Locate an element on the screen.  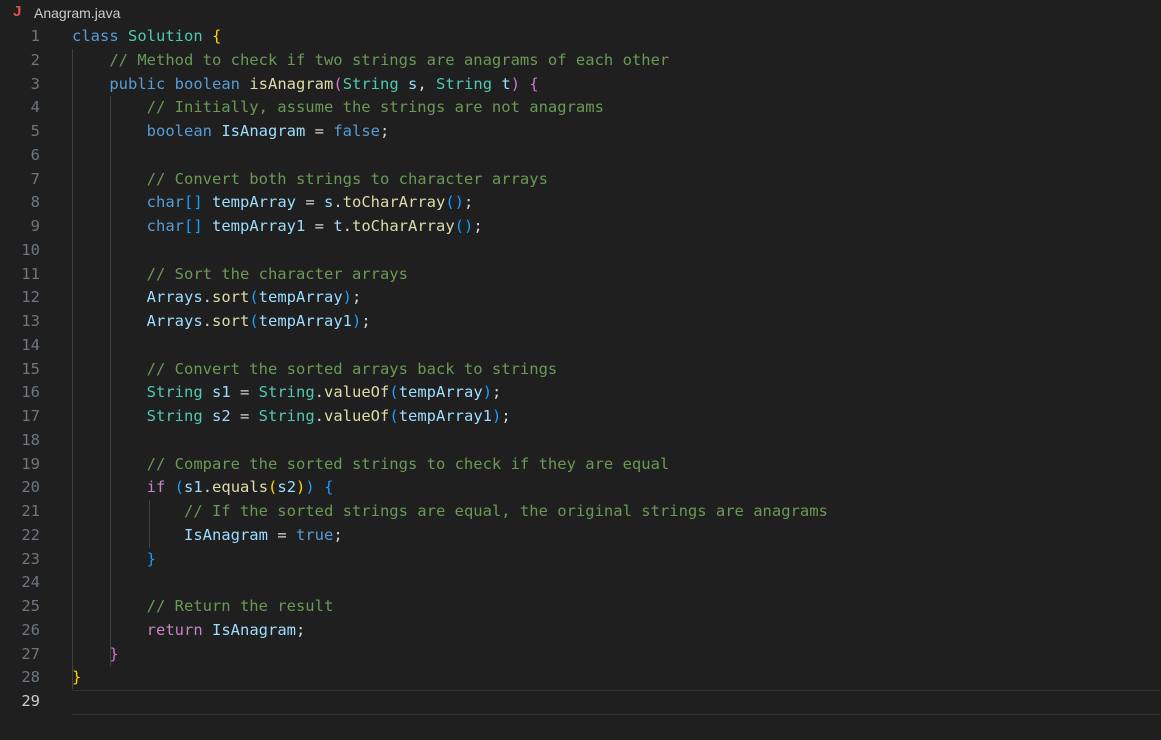
code-line: 1 class Solution { is located at coordinates (580, 37).